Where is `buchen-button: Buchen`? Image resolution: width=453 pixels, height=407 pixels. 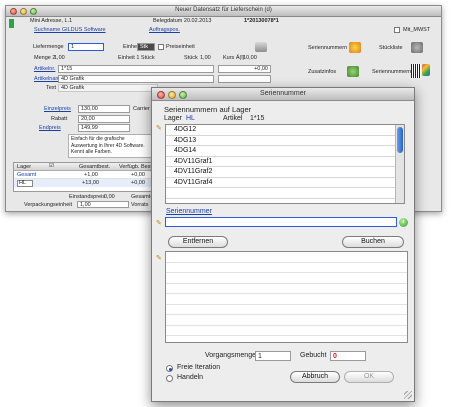 buchen-button: Buchen is located at coordinates (373, 242).